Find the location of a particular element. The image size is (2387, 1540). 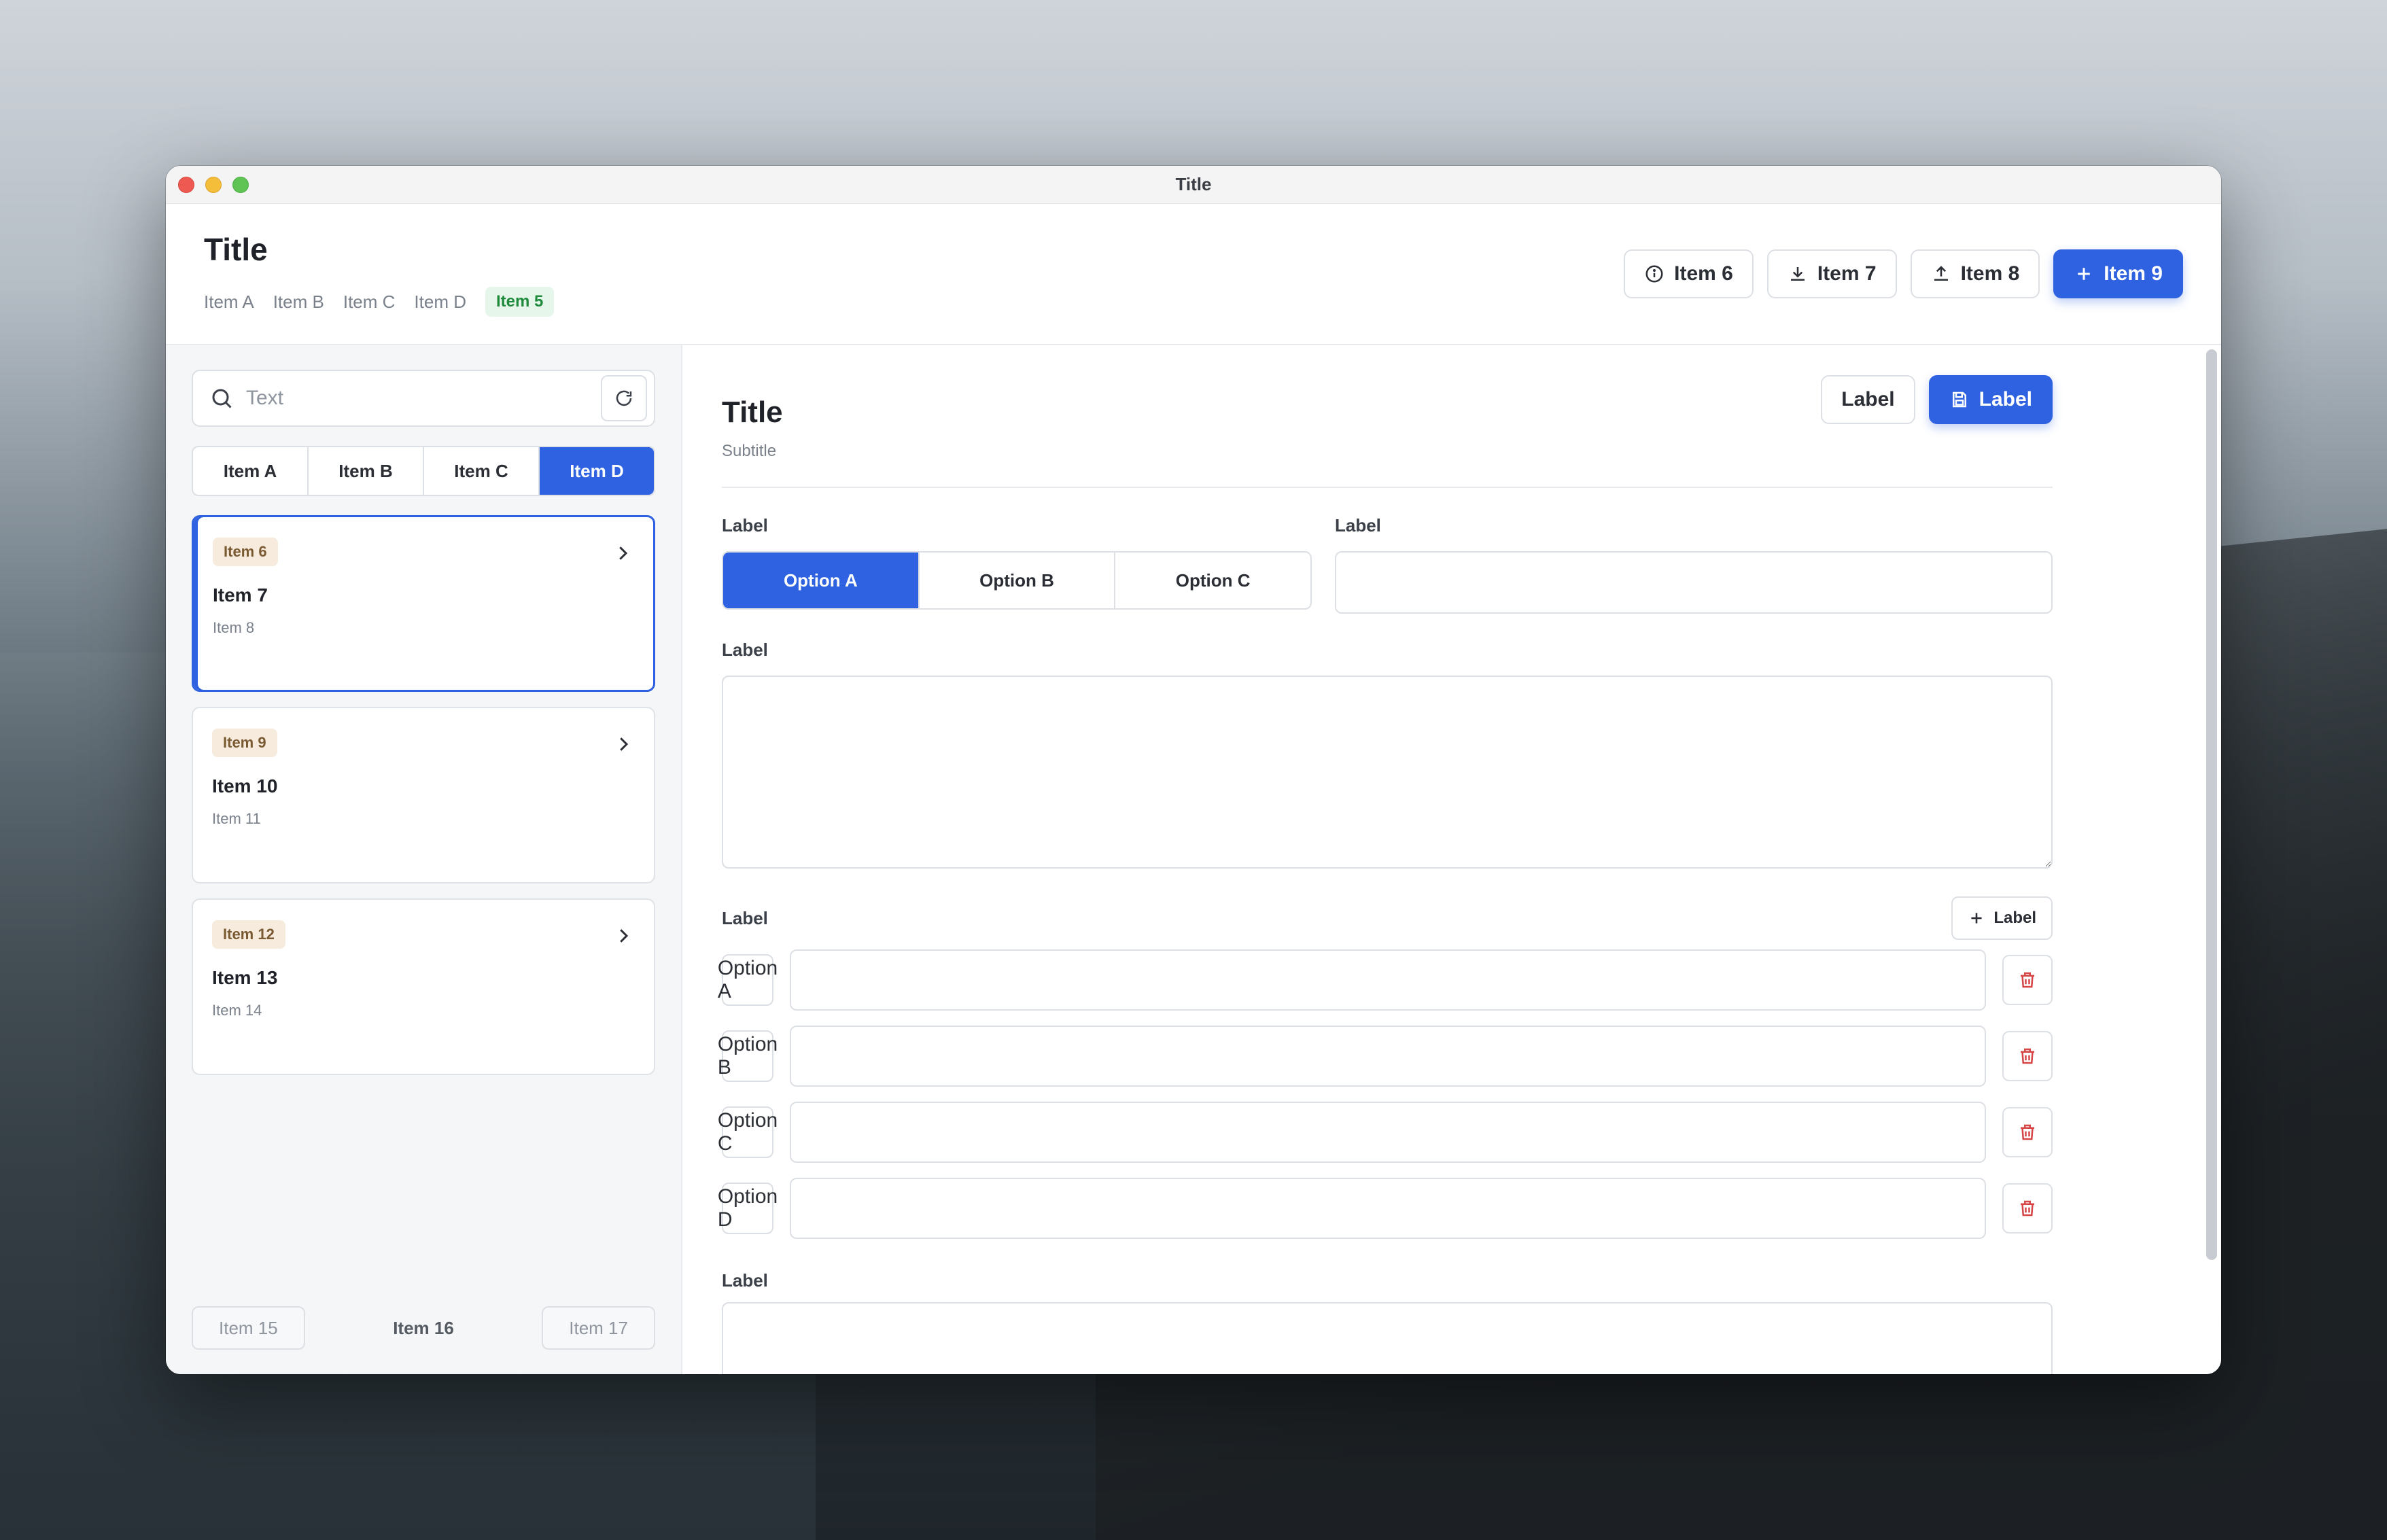

auth-badge: Item 5 is located at coordinates (520, 302).